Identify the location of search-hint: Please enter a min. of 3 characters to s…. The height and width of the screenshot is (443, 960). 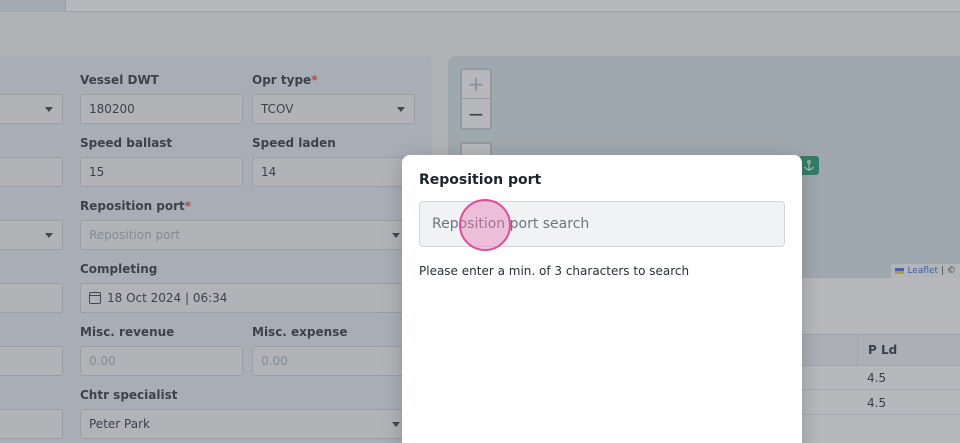
(554, 271).